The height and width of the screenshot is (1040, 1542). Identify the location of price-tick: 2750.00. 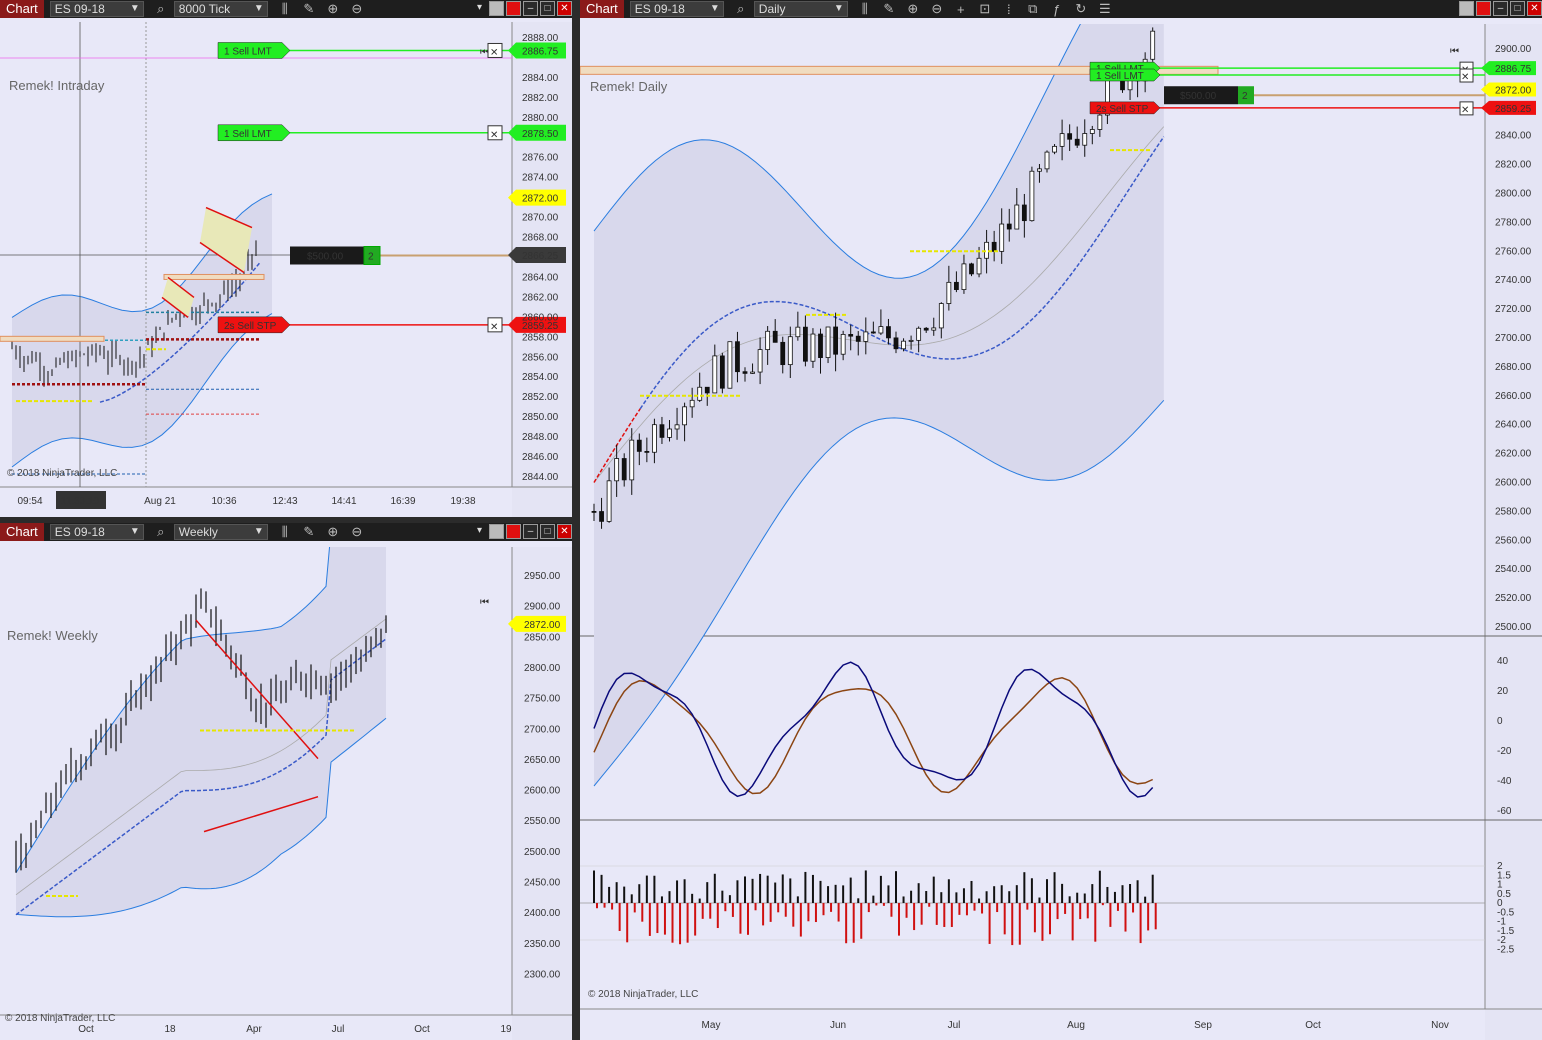
(542, 699).